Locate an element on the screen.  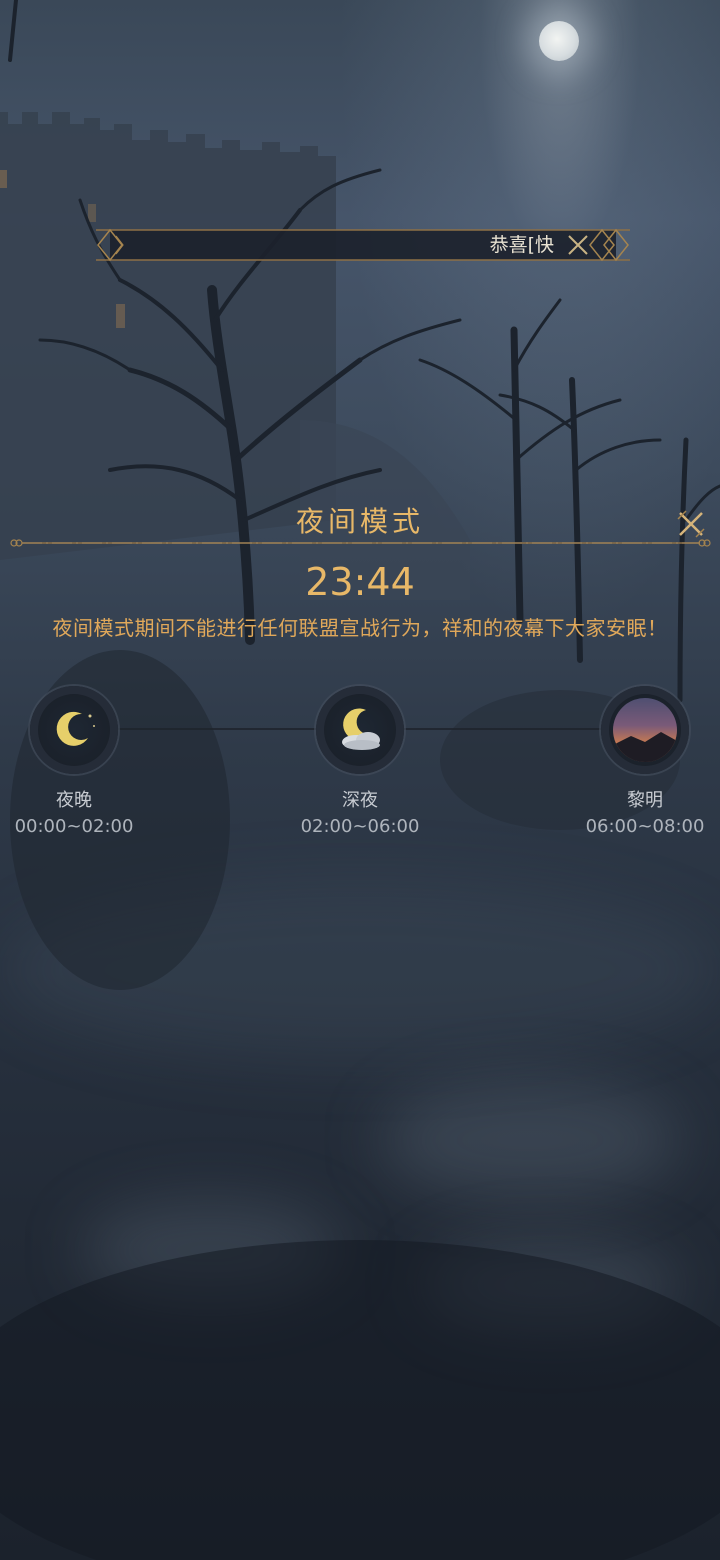
phase-name: 黎明 is located at coordinates (645, 800).